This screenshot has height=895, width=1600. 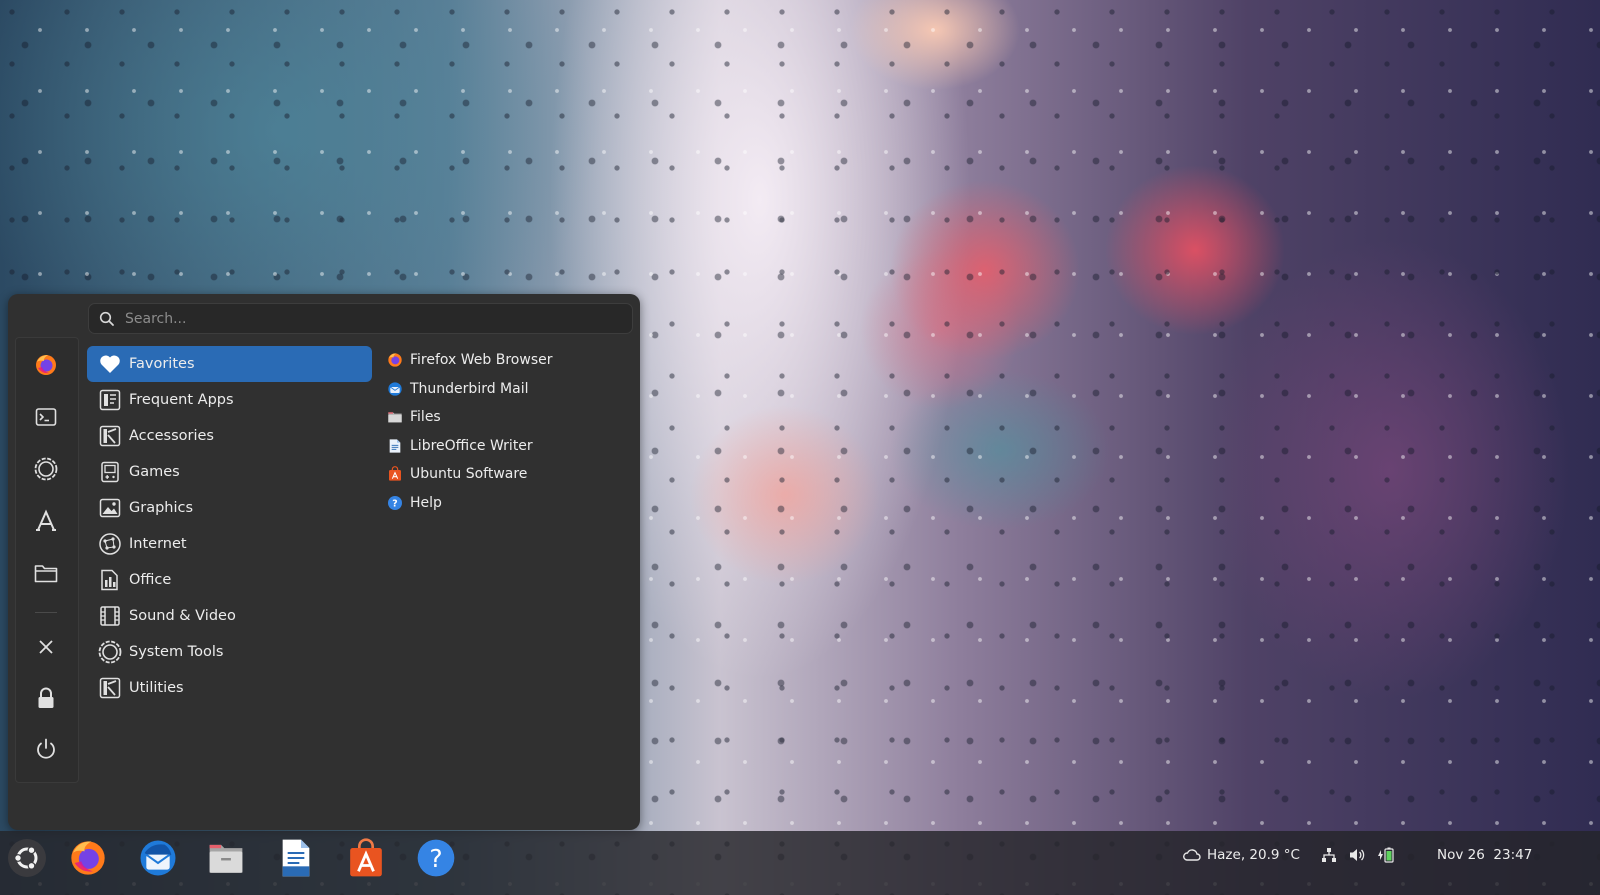 I want to click on category-label: Frequent Apps, so click(x=181, y=400).